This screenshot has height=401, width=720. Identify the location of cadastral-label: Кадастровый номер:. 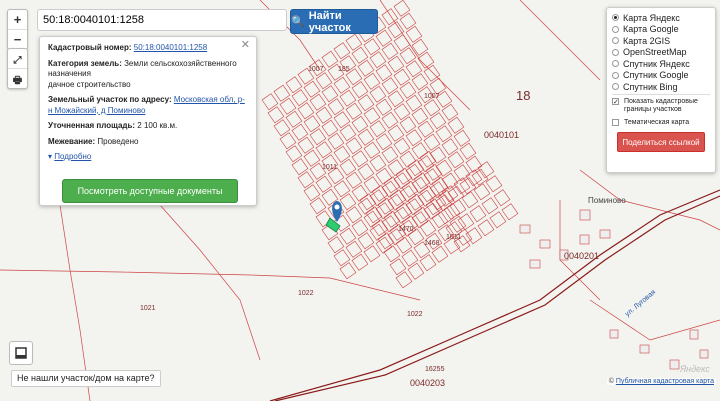
(90, 47).